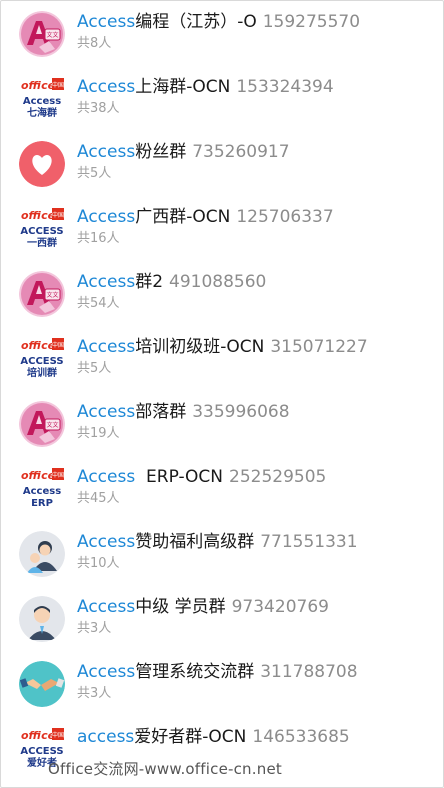  I want to click on group-name: ERP-OCN, so click(179, 477).